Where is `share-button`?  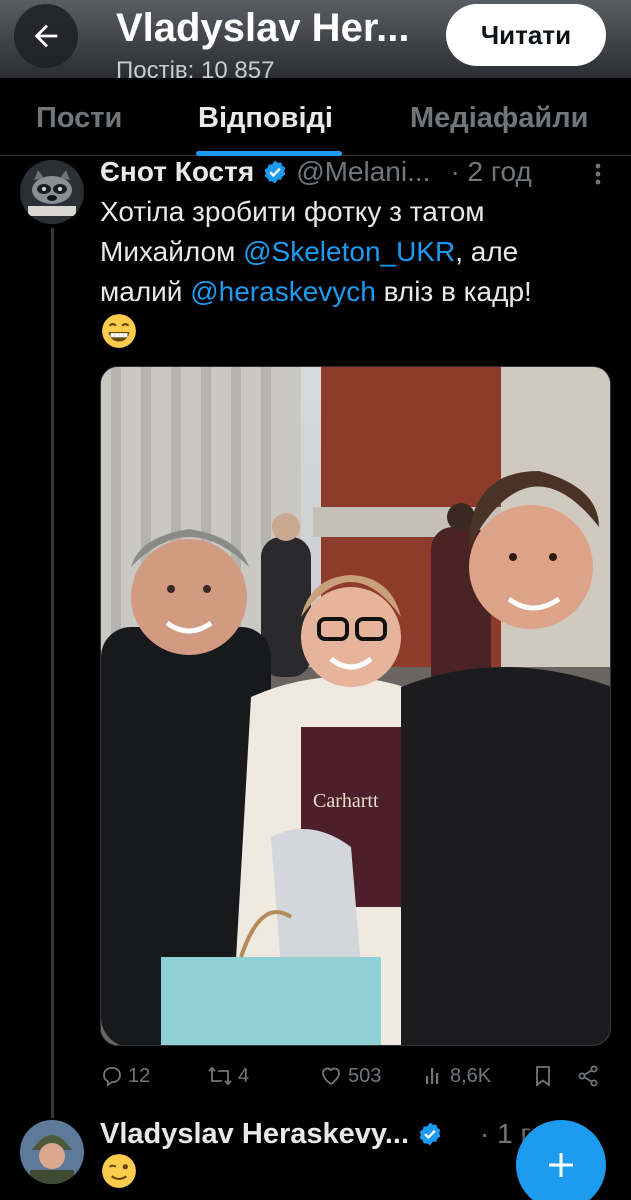 share-button is located at coordinates (588, 1076).